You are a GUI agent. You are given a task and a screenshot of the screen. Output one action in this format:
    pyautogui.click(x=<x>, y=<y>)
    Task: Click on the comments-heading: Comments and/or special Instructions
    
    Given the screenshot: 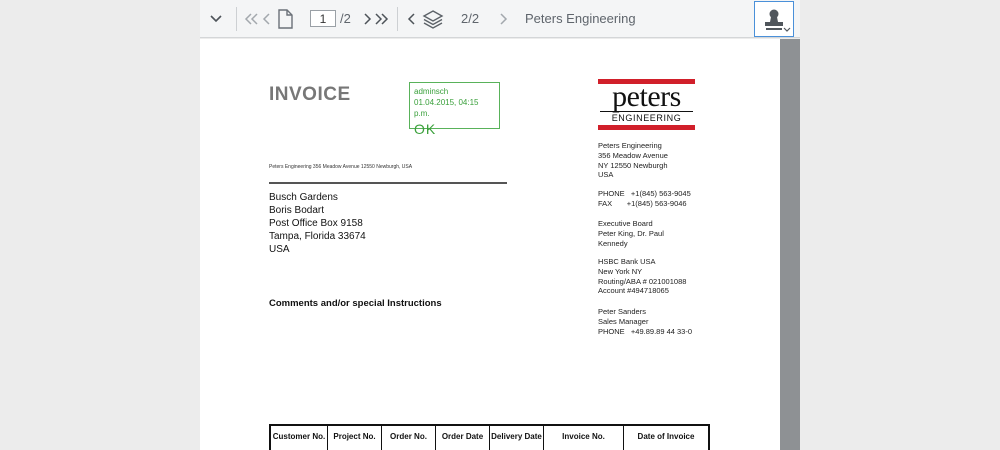 What is the action you would take?
    pyautogui.click(x=355, y=303)
    